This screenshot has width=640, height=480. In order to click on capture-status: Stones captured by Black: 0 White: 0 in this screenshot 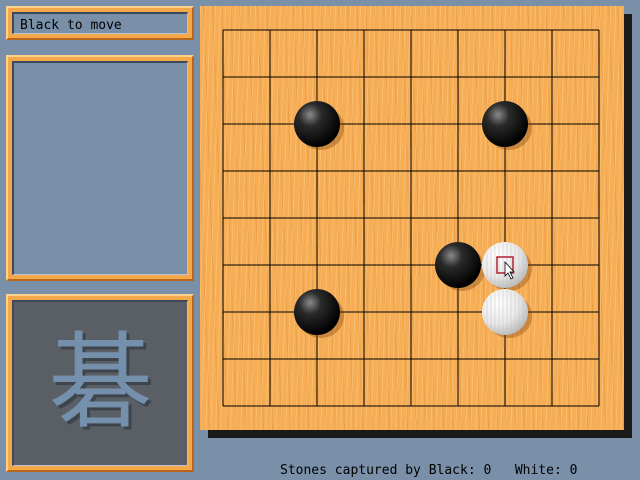, I will do `click(428, 470)`.